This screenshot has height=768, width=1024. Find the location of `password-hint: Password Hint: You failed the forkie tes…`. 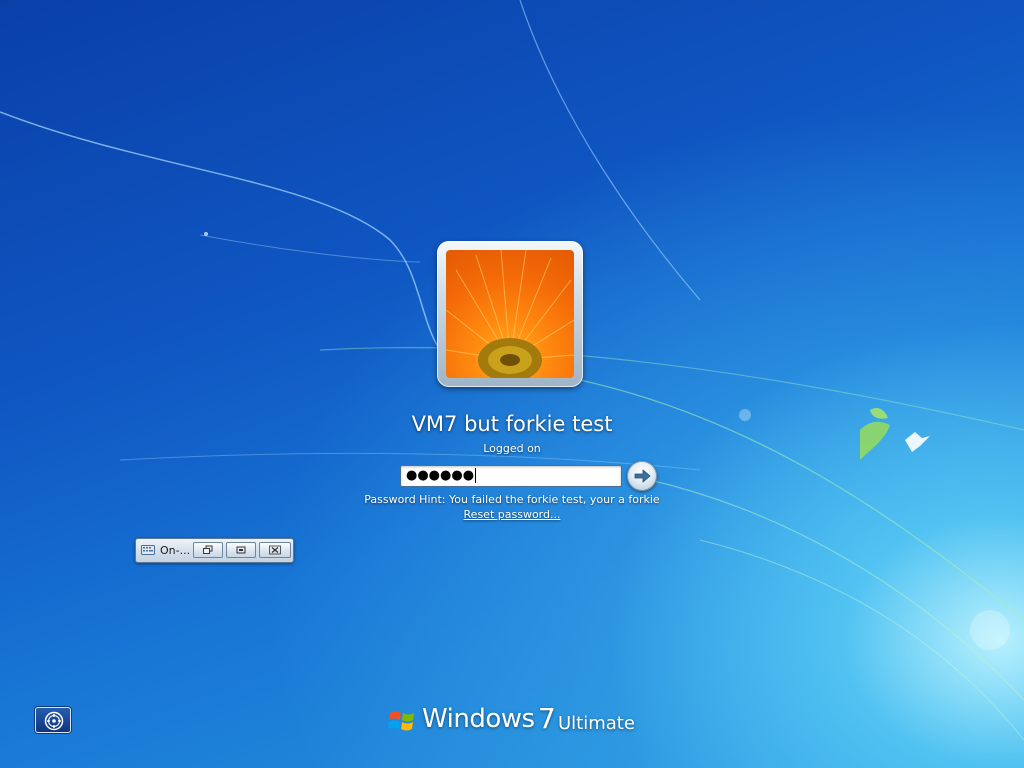

password-hint: Password Hint: You failed the forkie tes… is located at coordinates (512, 499).